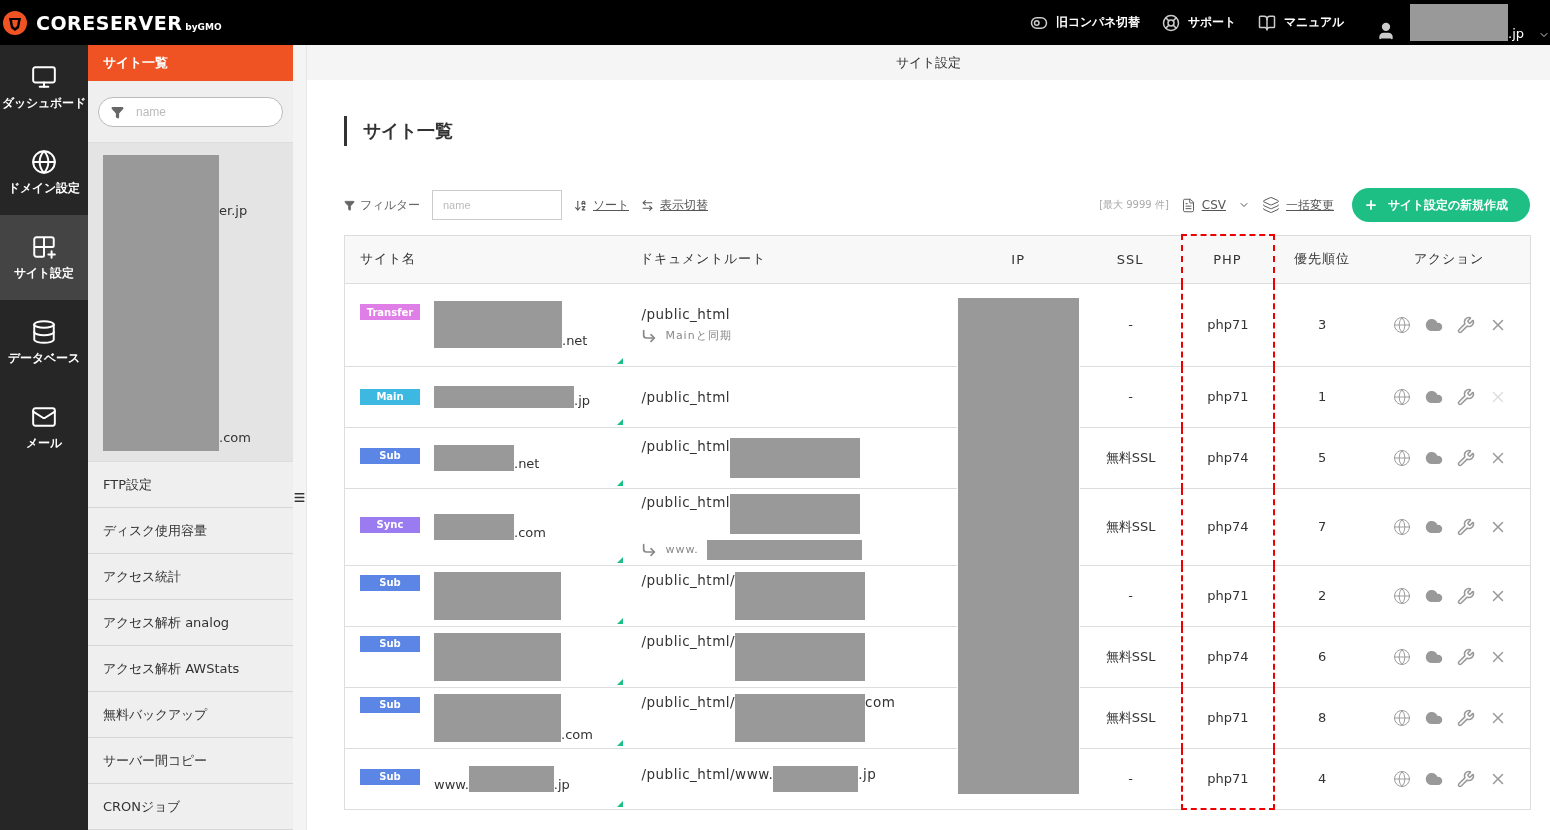 The height and width of the screenshot is (830, 1550). Describe the element at coordinates (1131, 259) in the screenshot. I see `column-header: SSL` at that location.